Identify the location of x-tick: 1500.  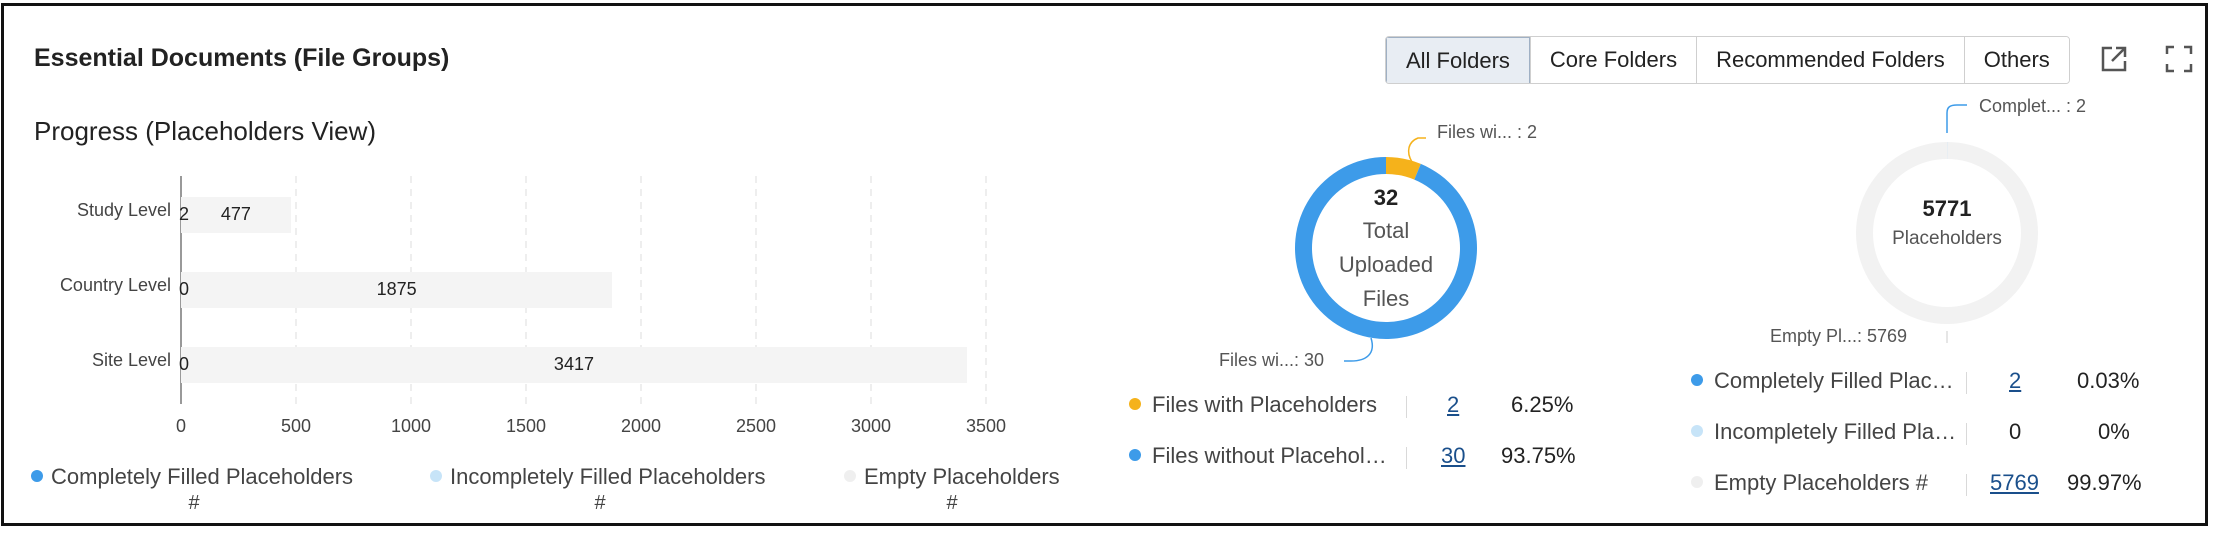
(526, 426).